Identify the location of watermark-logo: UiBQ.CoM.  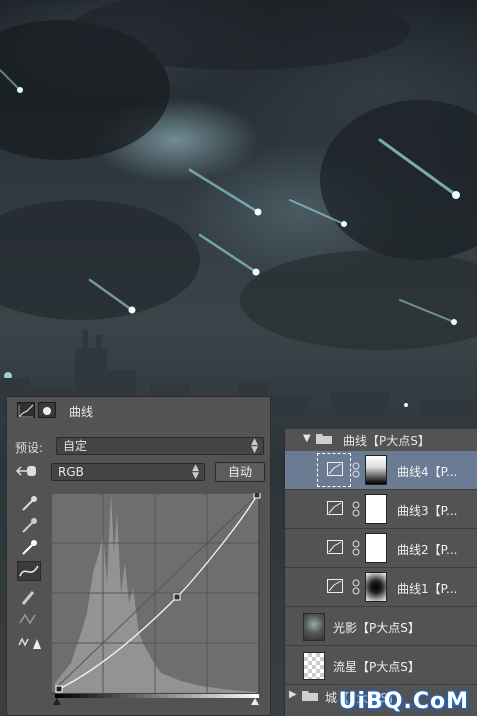
(403, 701).